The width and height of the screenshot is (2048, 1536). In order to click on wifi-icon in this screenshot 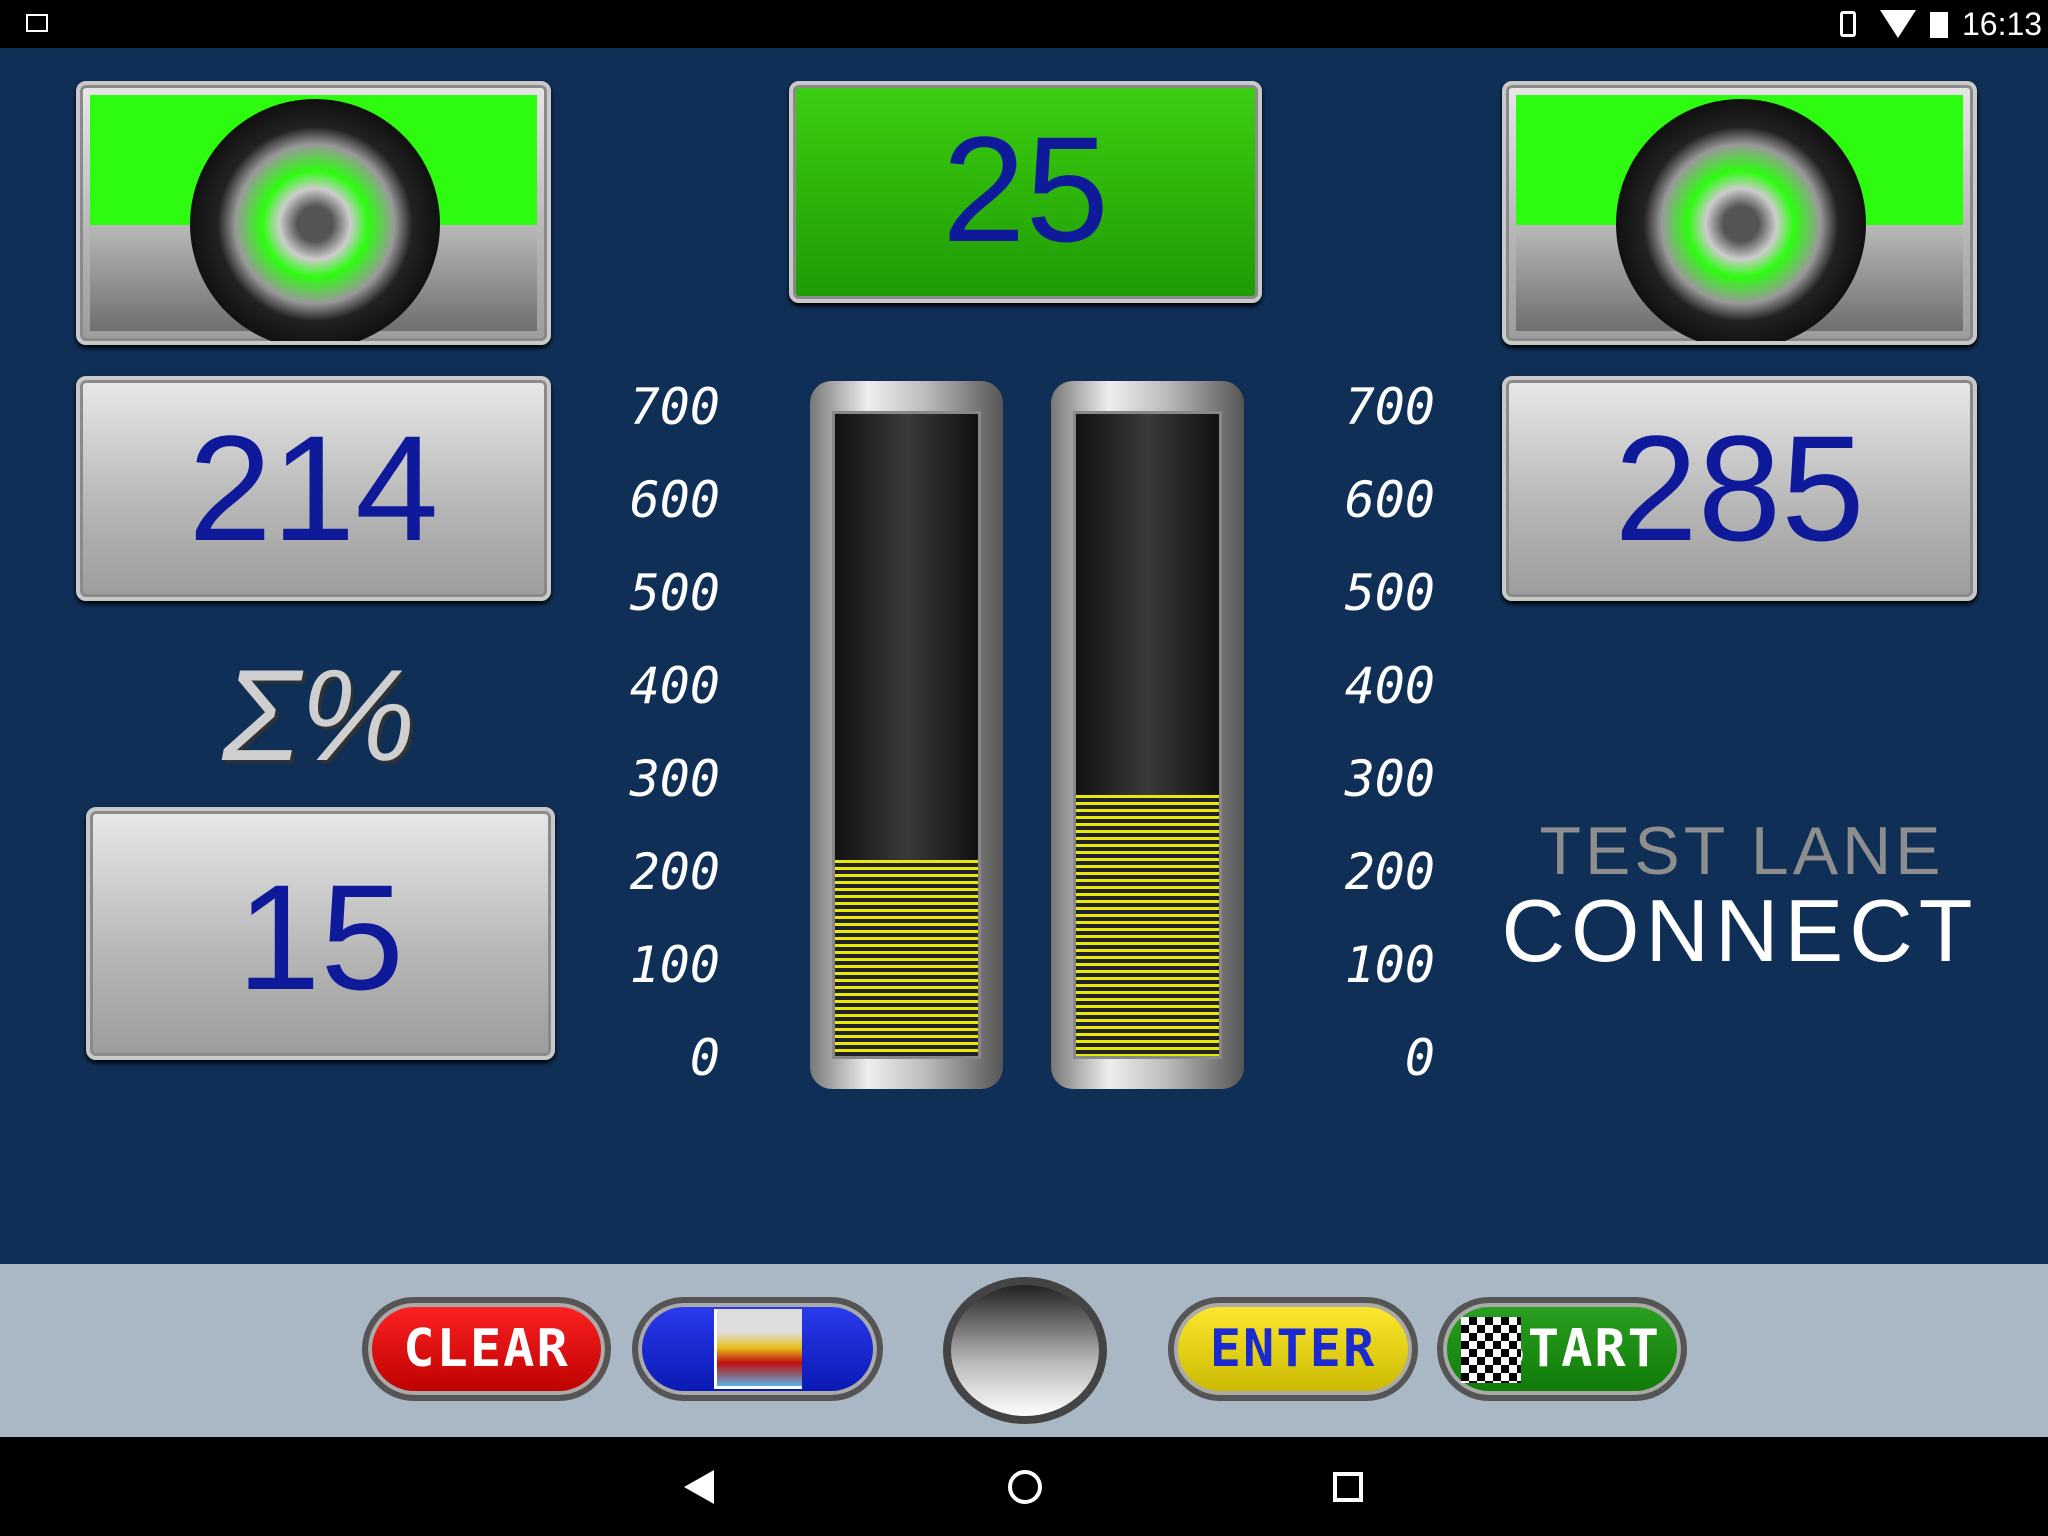, I will do `click(1898, 24)`.